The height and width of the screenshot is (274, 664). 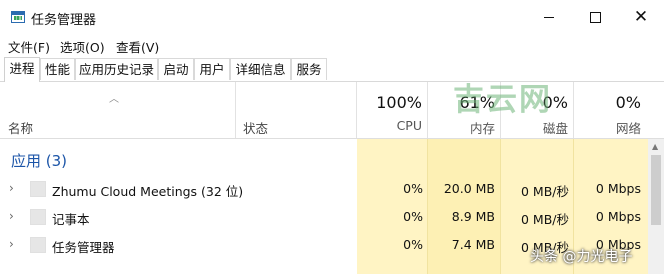 I want to click on process-row: › 记事本 0% 8.9 MB 0 MB/秒 0 Mbps, so click(x=324, y=218).